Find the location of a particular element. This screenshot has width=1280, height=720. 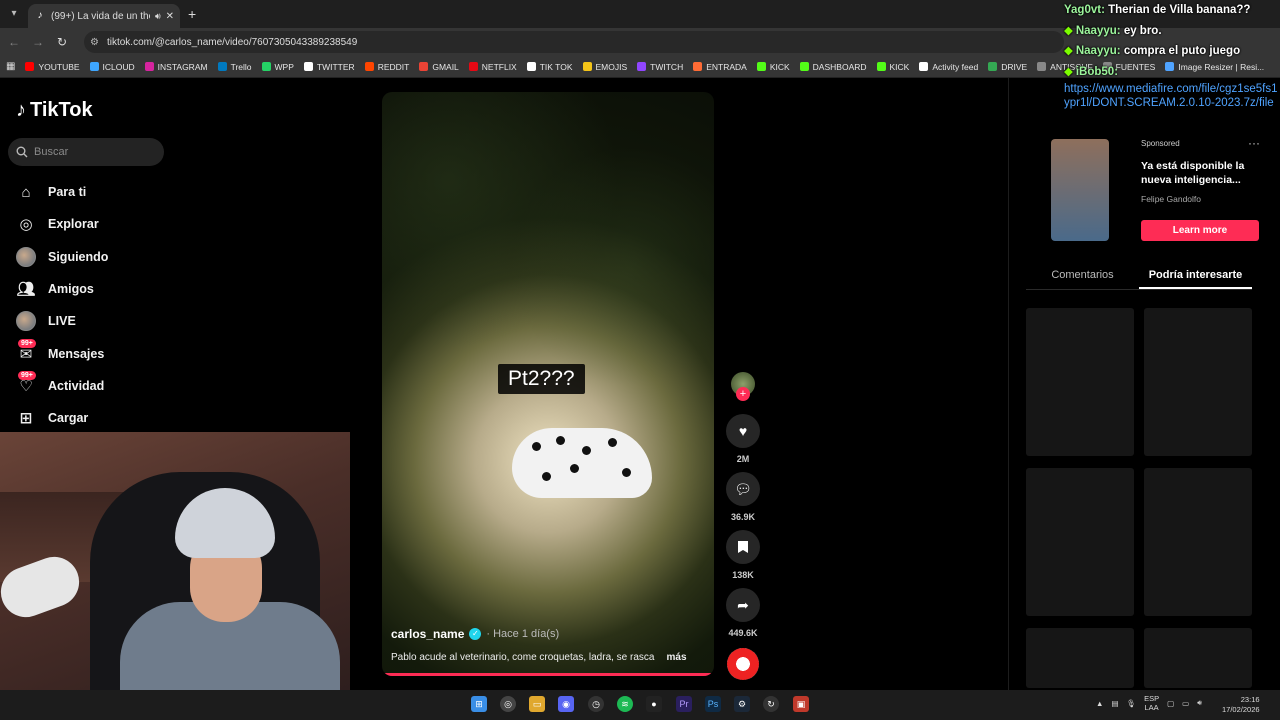

bookmark-item: TWITTER is located at coordinates (329, 67).